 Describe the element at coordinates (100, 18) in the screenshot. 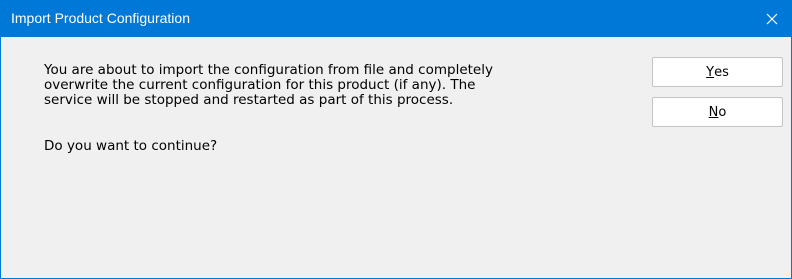

I see `window-title: Import Product Configuration` at that location.